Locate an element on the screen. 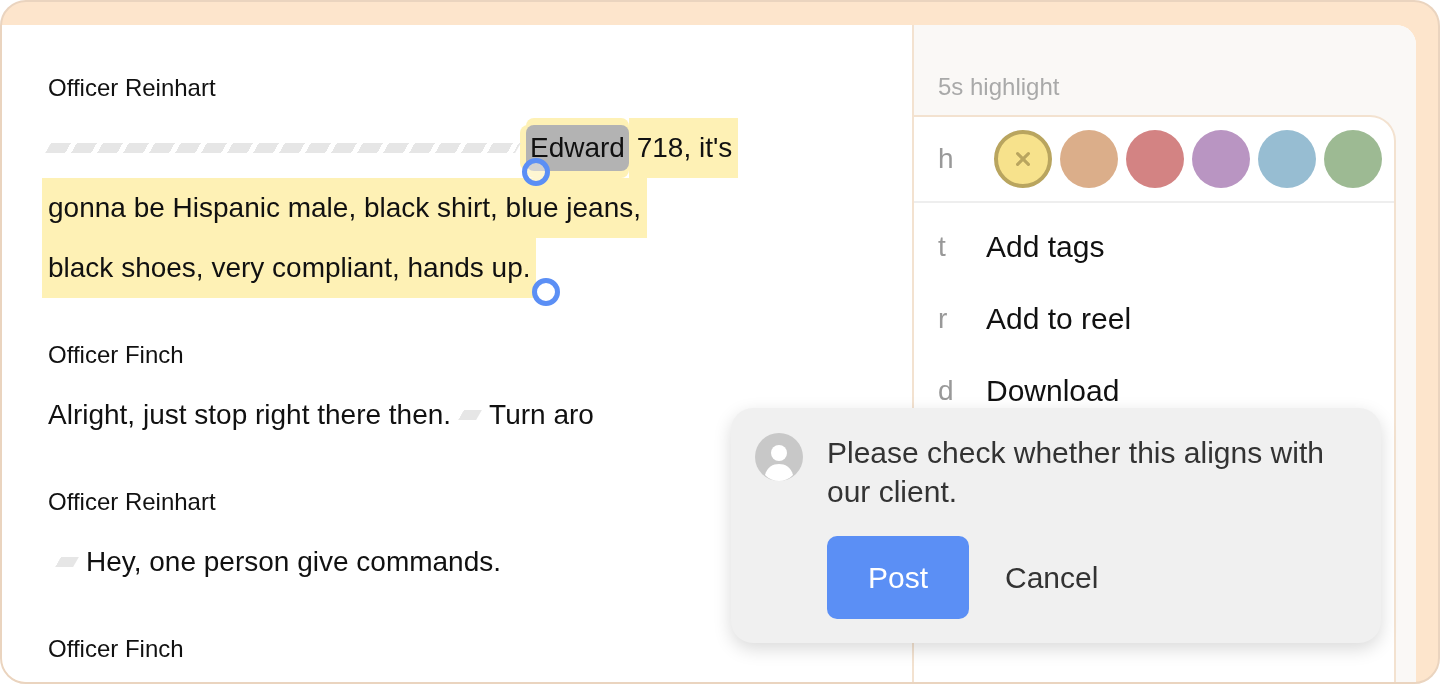 Image resolution: width=1440 pixels, height=684 pixels. transcript-text: Turn aro is located at coordinates (541, 415).